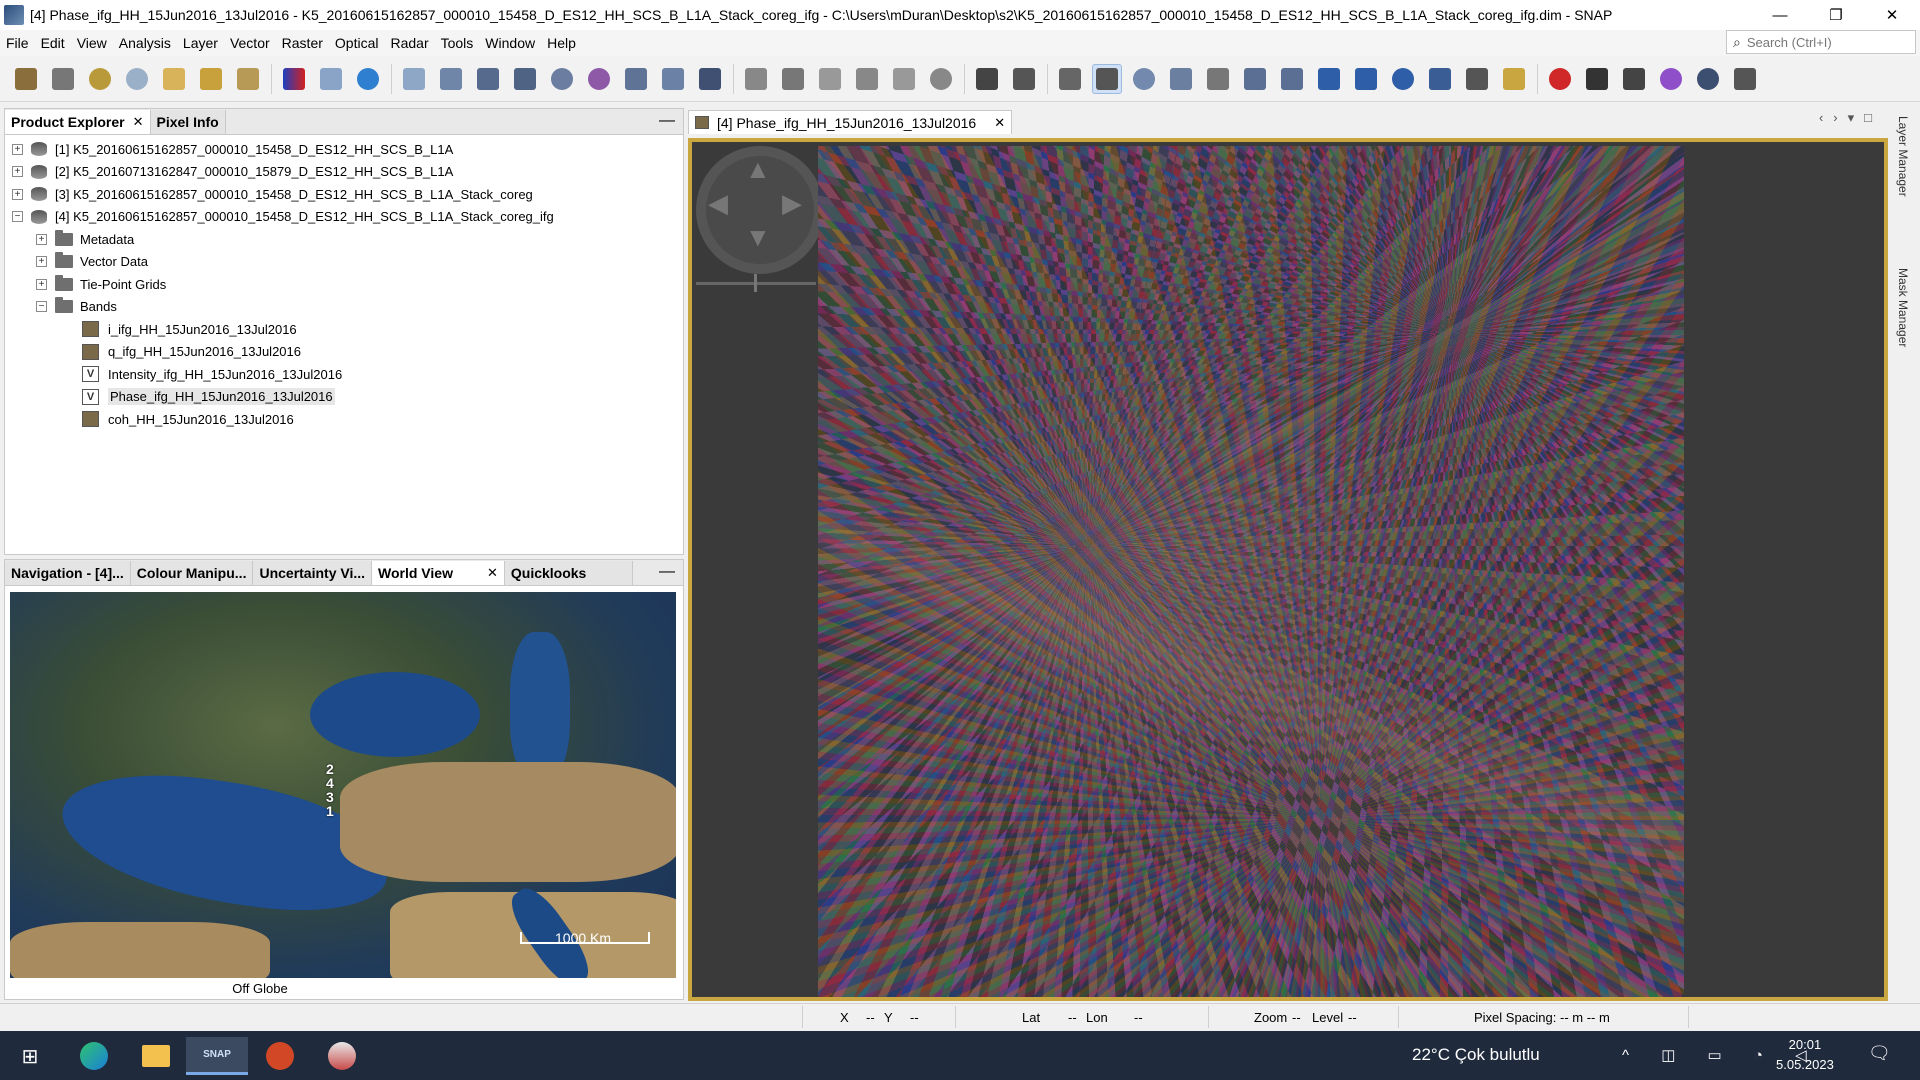 The width and height of the screenshot is (1920, 1080). Describe the element at coordinates (1805, 1055) in the screenshot. I see `clock: 20:01 5.05.2023` at that location.